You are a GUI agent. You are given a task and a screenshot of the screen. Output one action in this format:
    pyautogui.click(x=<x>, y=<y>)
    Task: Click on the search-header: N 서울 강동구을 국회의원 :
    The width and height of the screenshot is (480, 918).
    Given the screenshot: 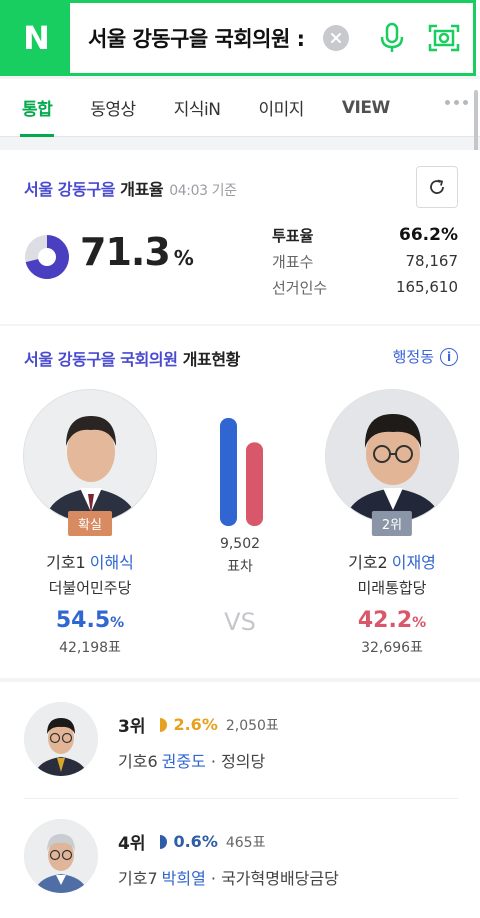 What is the action you would take?
    pyautogui.click(x=240, y=38)
    